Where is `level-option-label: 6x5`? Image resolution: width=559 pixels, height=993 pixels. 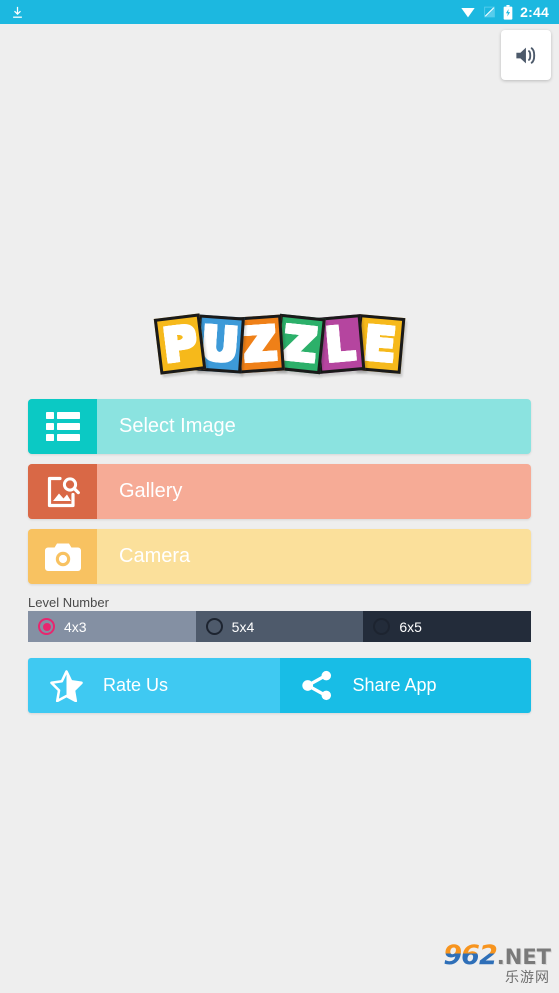 level-option-label: 6x5 is located at coordinates (410, 626).